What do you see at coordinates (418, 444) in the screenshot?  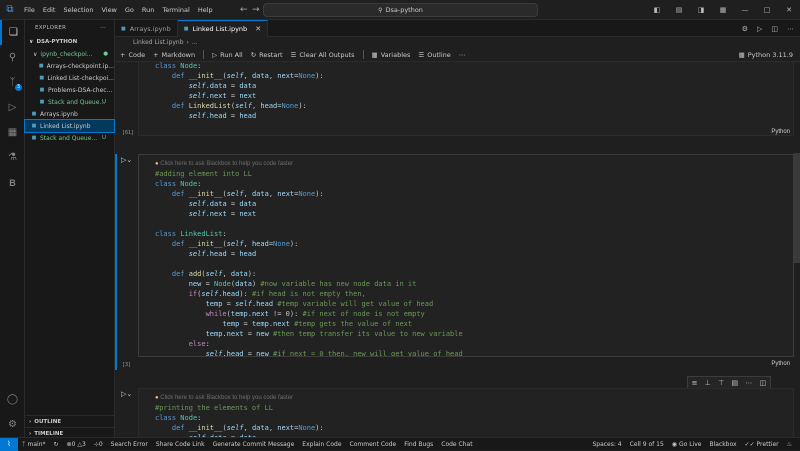 I see `find-bugs-item: Find Bugs` at bounding box center [418, 444].